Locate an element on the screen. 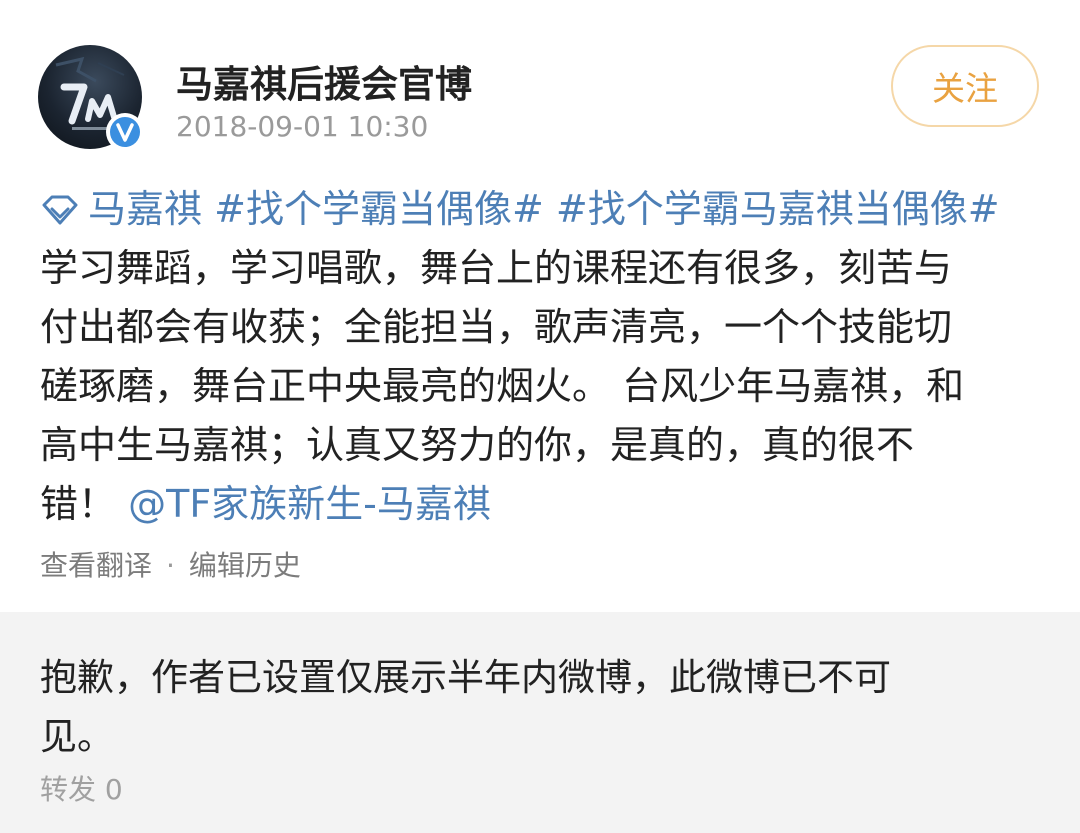 The width and height of the screenshot is (1080, 833). content-line-2: 学习舞蹈，学习唱歌，舞台上的课程还有很多，刻苦与 is located at coordinates (496, 268).